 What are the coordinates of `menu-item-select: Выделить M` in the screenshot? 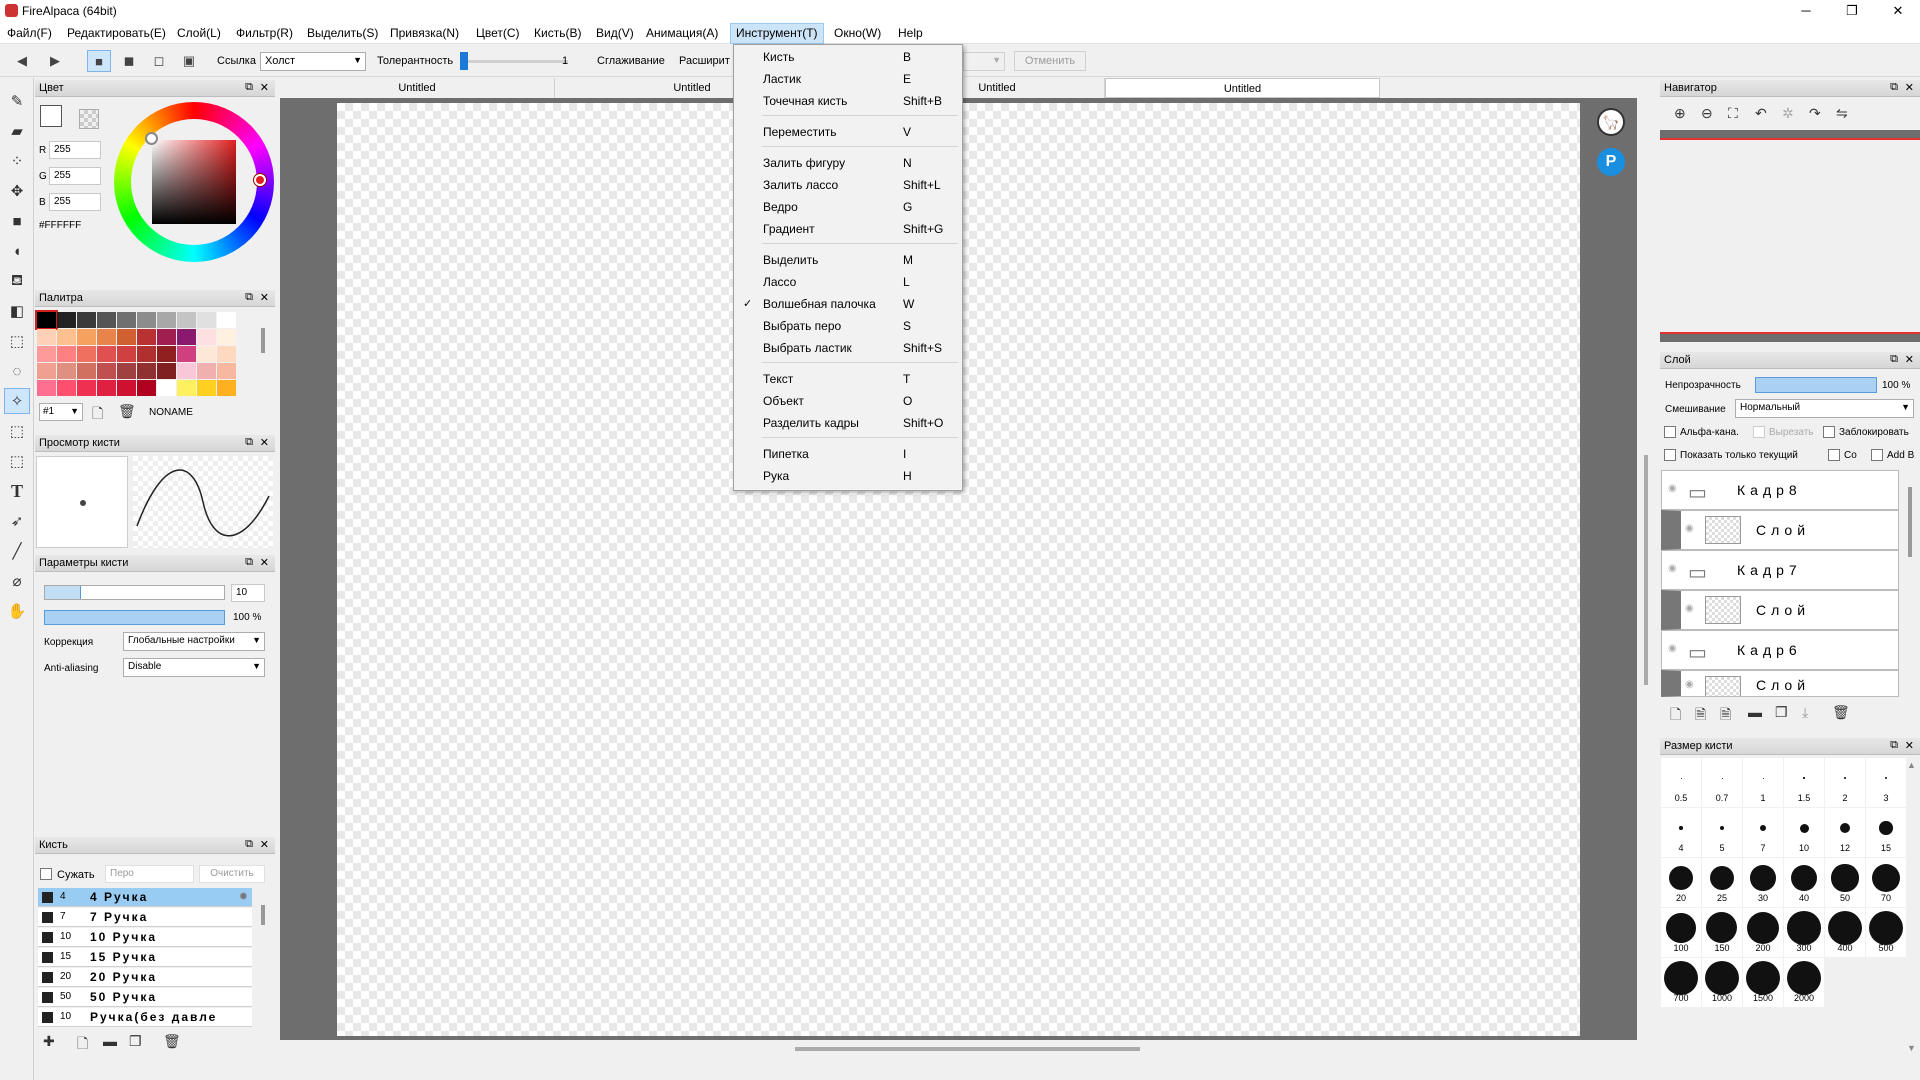 It's located at (848, 260).